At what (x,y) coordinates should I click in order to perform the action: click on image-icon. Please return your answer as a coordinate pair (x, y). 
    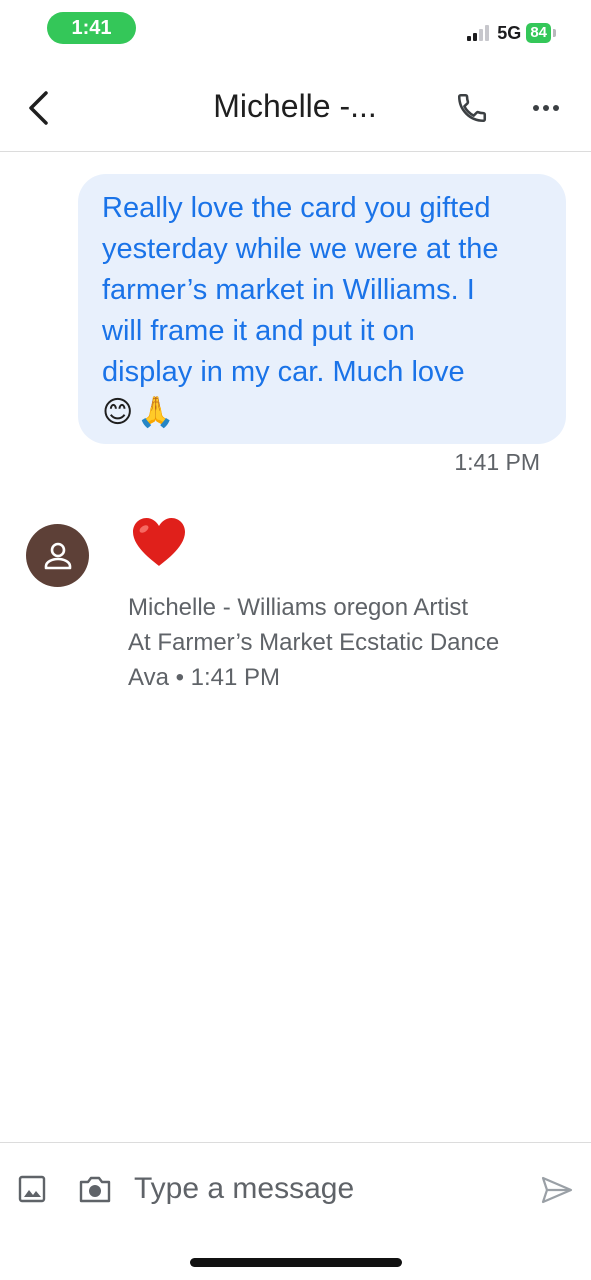
    Looking at the image, I should click on (32, 1189).